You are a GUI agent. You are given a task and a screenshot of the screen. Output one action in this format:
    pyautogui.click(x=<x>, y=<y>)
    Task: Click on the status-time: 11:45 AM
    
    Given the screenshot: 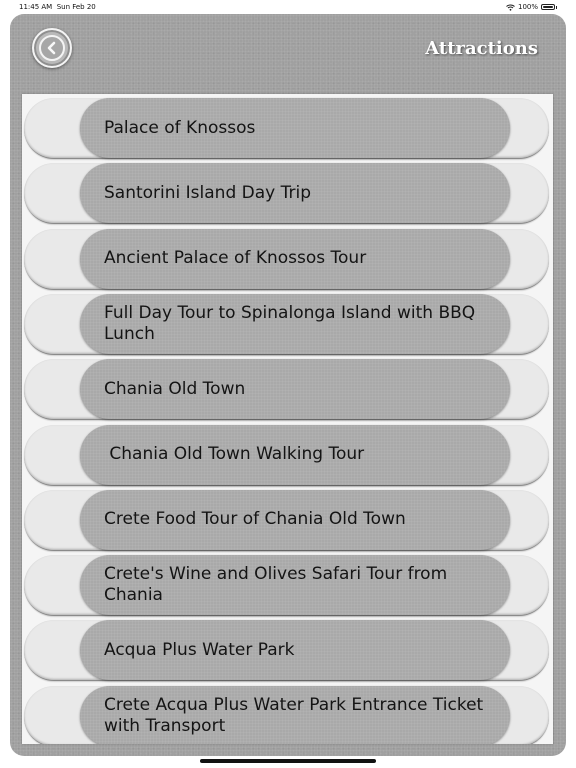 What is the action you would take?
    pyautogui.click(x=36, y=7)
    